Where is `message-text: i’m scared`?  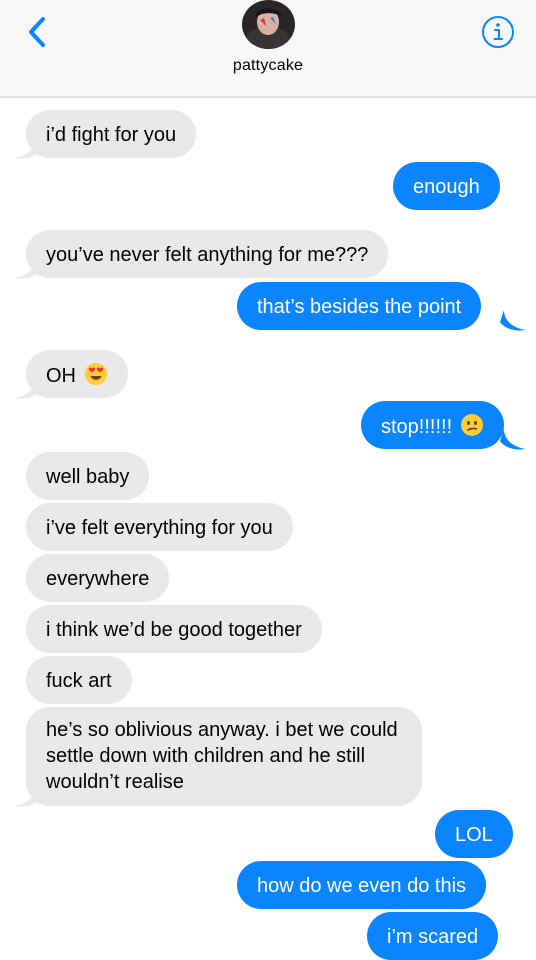
message-text: i’m scared is located at coordinates (433, 937).